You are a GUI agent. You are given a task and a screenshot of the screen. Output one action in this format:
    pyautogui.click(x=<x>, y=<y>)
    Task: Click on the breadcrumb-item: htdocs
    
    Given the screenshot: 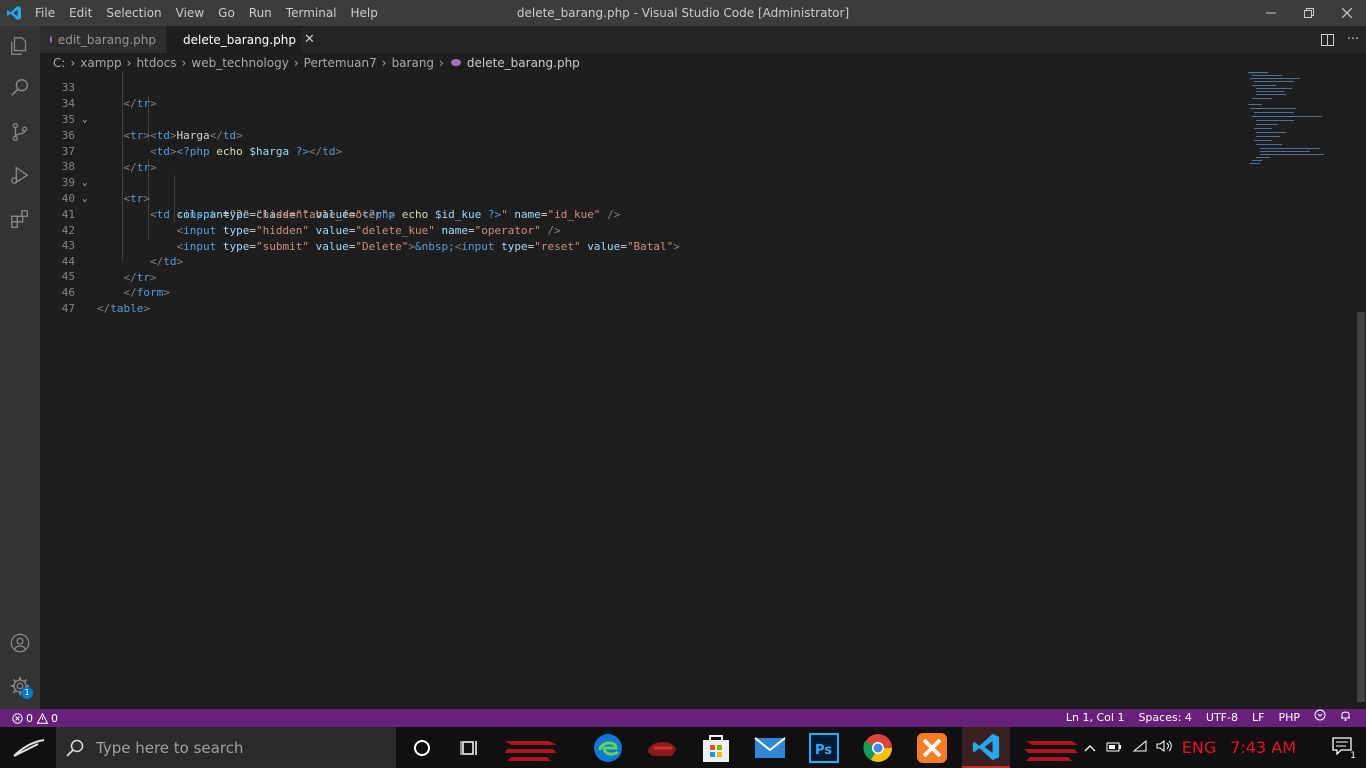 What is the action you would take?
    pyautogui.click(x=156, y=63)
    